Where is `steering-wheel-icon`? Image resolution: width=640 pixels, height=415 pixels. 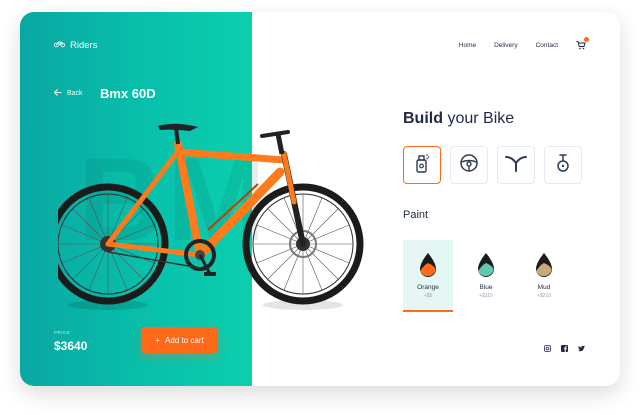 steering-wheel-icon is located at coordinates (469, 165).